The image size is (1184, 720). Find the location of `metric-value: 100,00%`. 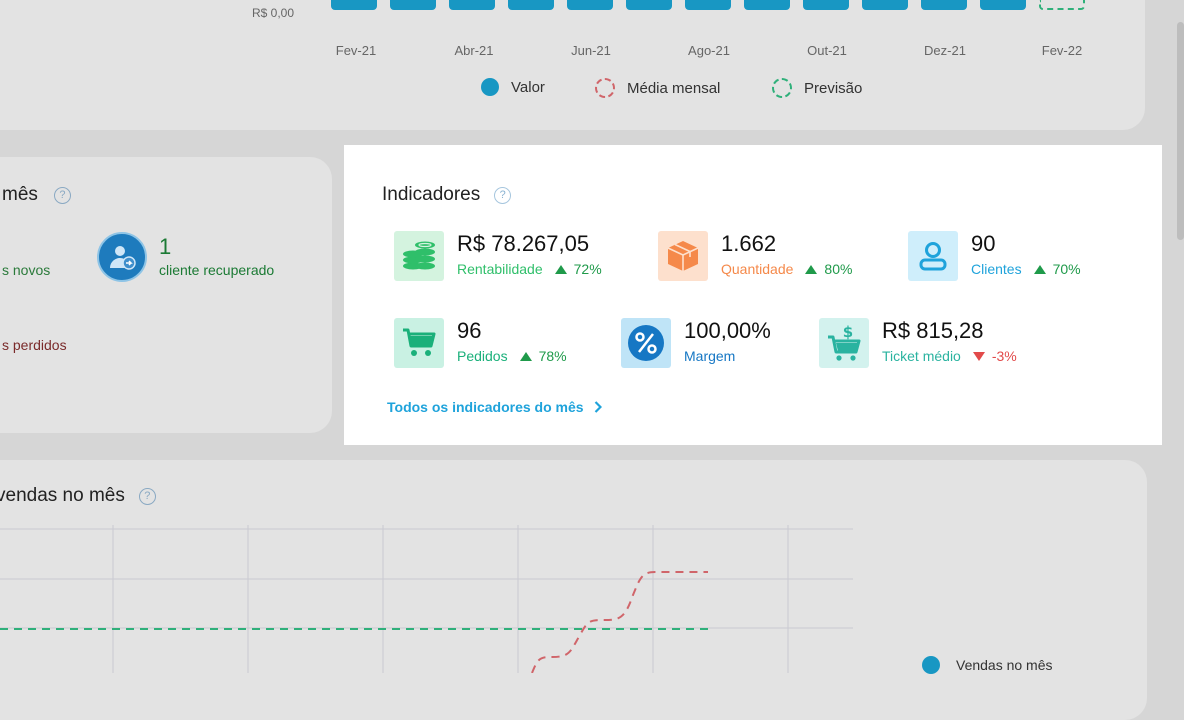

metric-value: 100,00% is located at coordinates (727, 330).